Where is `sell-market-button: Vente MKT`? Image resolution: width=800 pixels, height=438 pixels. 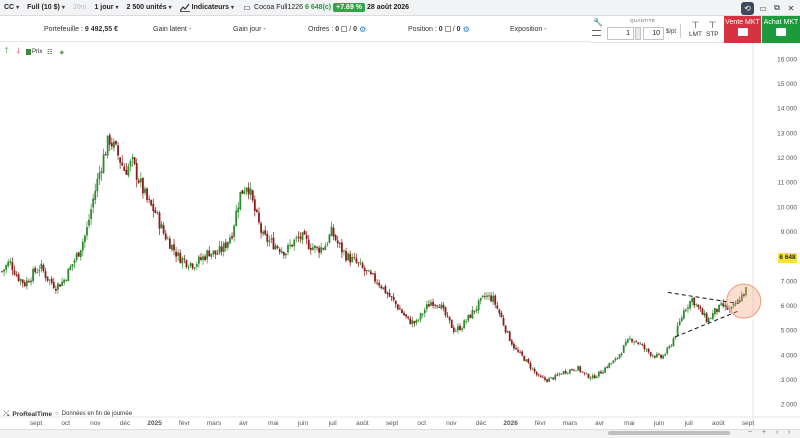 sell-market-button: Vente MKT is located at coordinates (742, 29).